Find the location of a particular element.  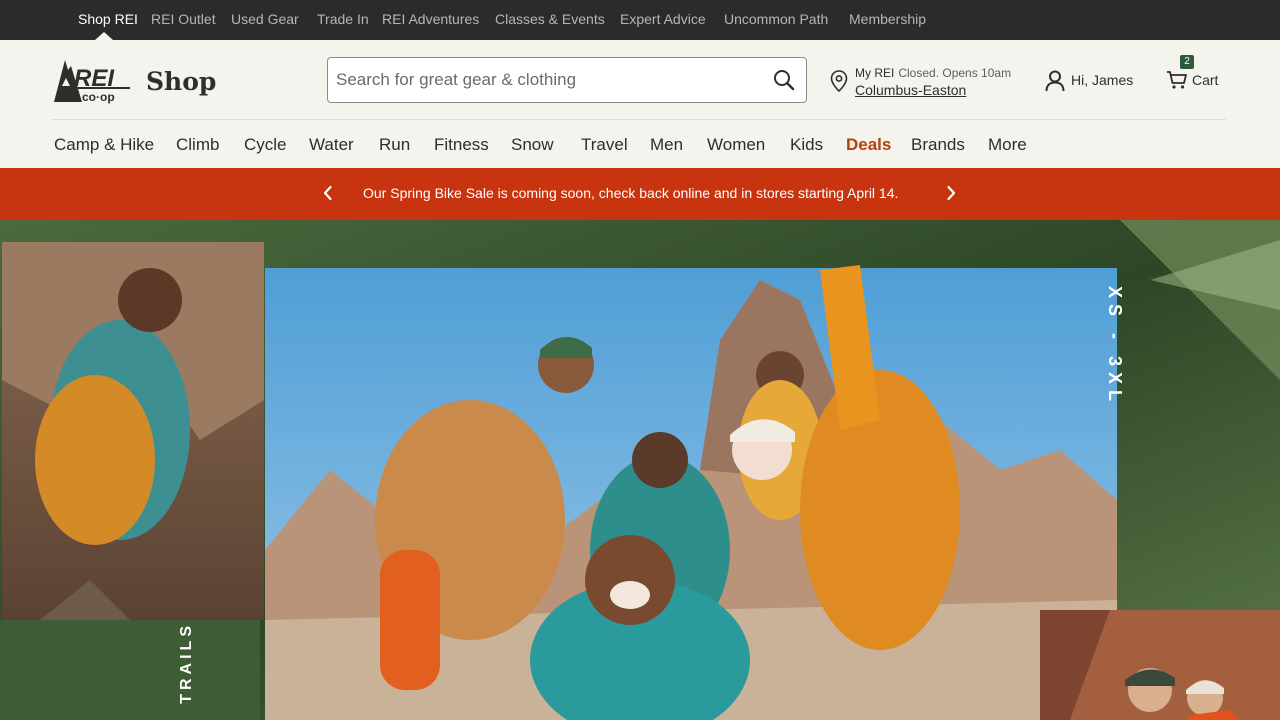

my-rei-label: My REI is located at coordinates (875, 73).